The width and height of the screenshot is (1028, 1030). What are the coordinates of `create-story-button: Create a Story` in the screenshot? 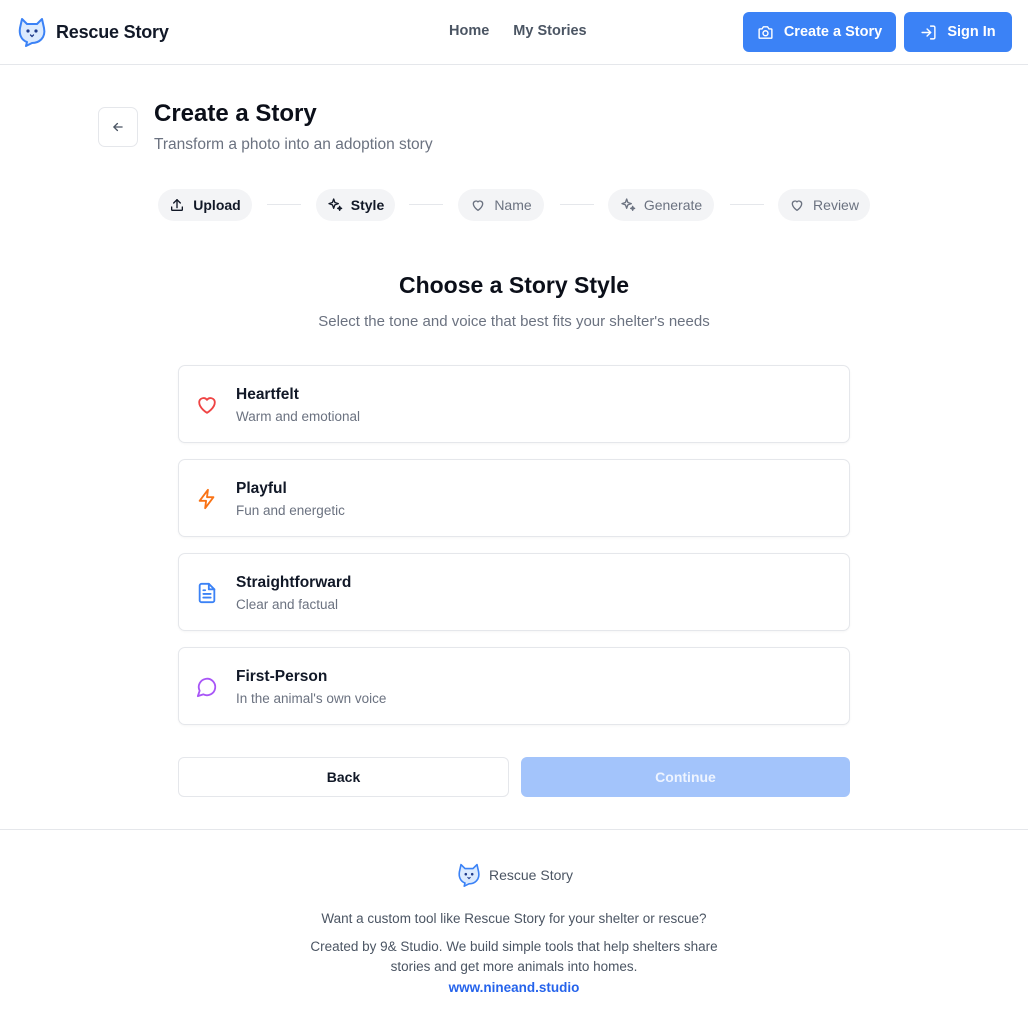 It's located at (819, 32).